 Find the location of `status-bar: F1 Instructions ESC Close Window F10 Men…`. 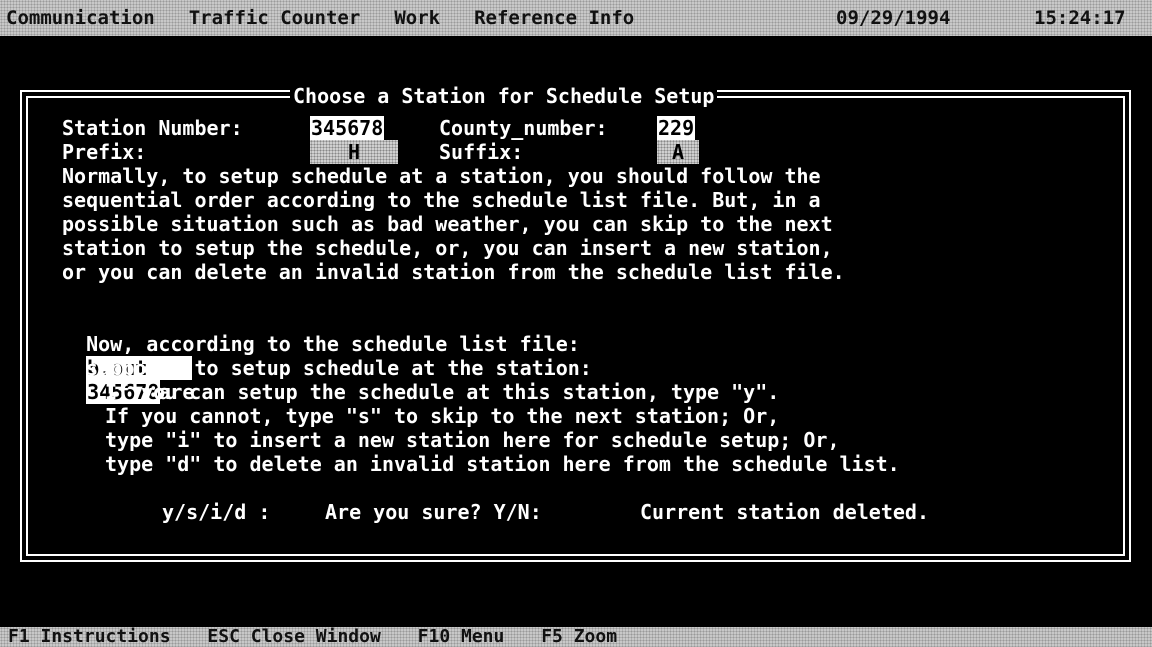

status-bar: F1 Instructions ESC Close Window F10 Men… is located at coordinates (576, 637).